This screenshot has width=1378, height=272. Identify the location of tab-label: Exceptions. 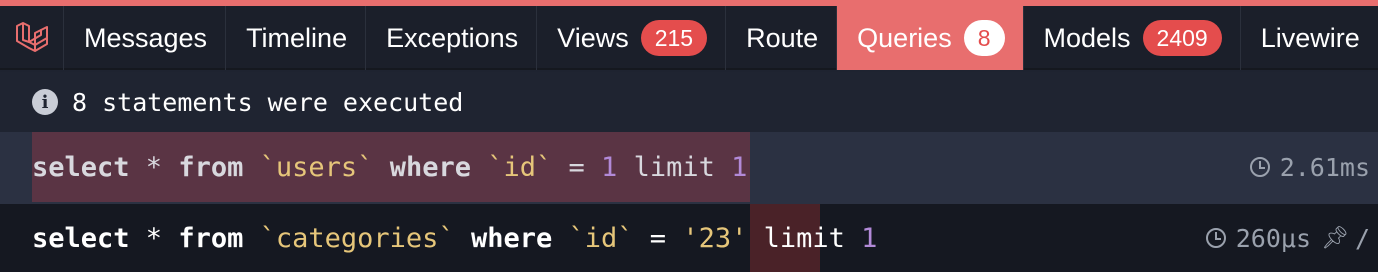
(452, 37).